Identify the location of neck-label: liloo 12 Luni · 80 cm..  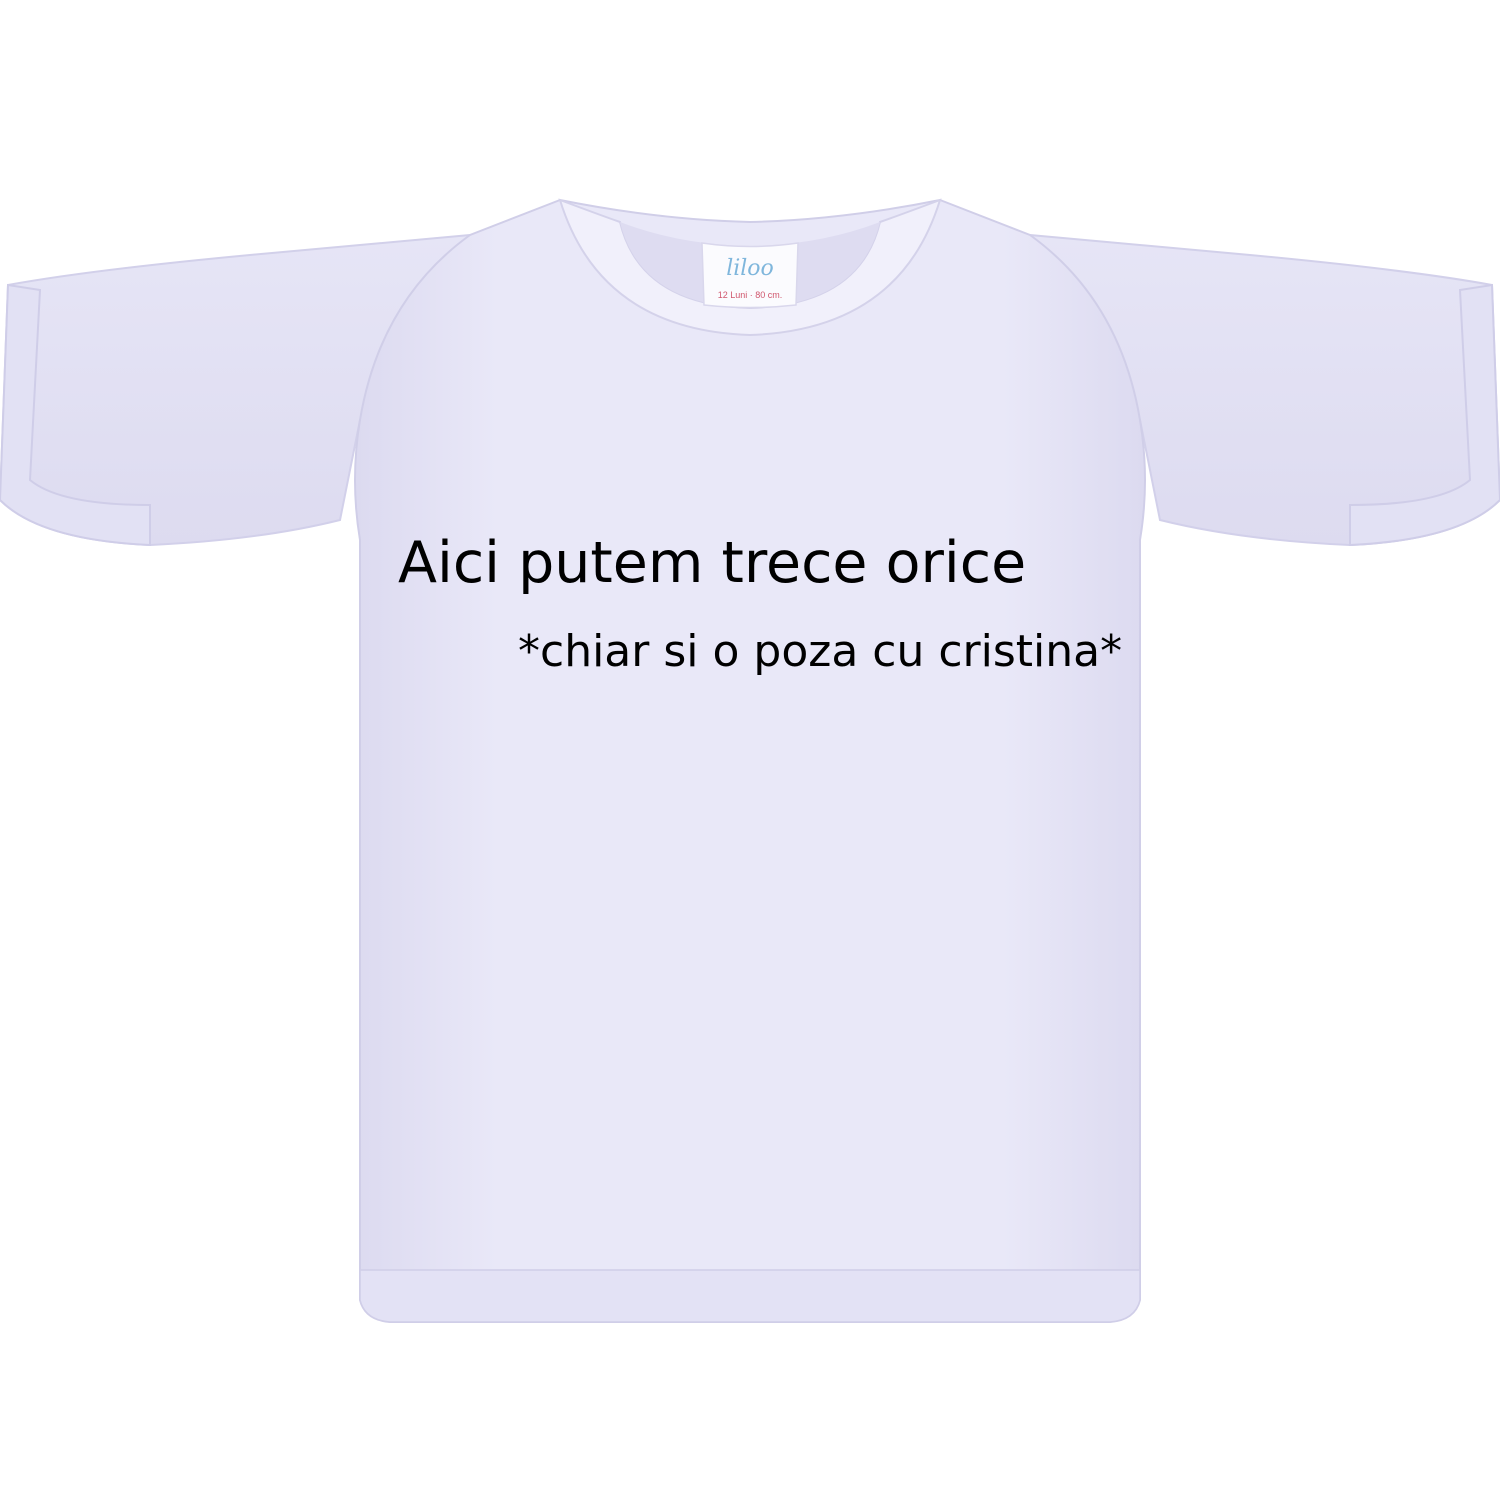
(750, 275).